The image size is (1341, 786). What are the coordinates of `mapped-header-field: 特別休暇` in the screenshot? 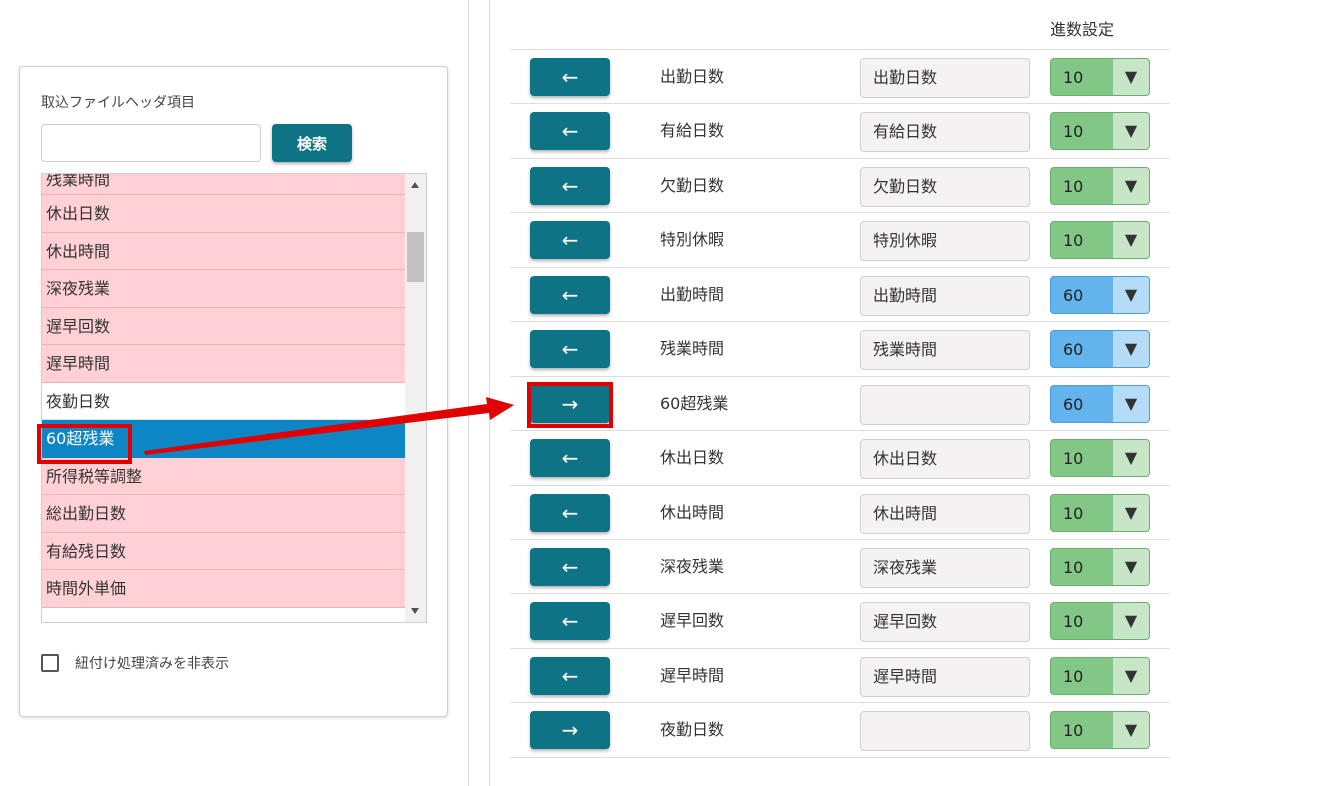 It's located at (945, 241).